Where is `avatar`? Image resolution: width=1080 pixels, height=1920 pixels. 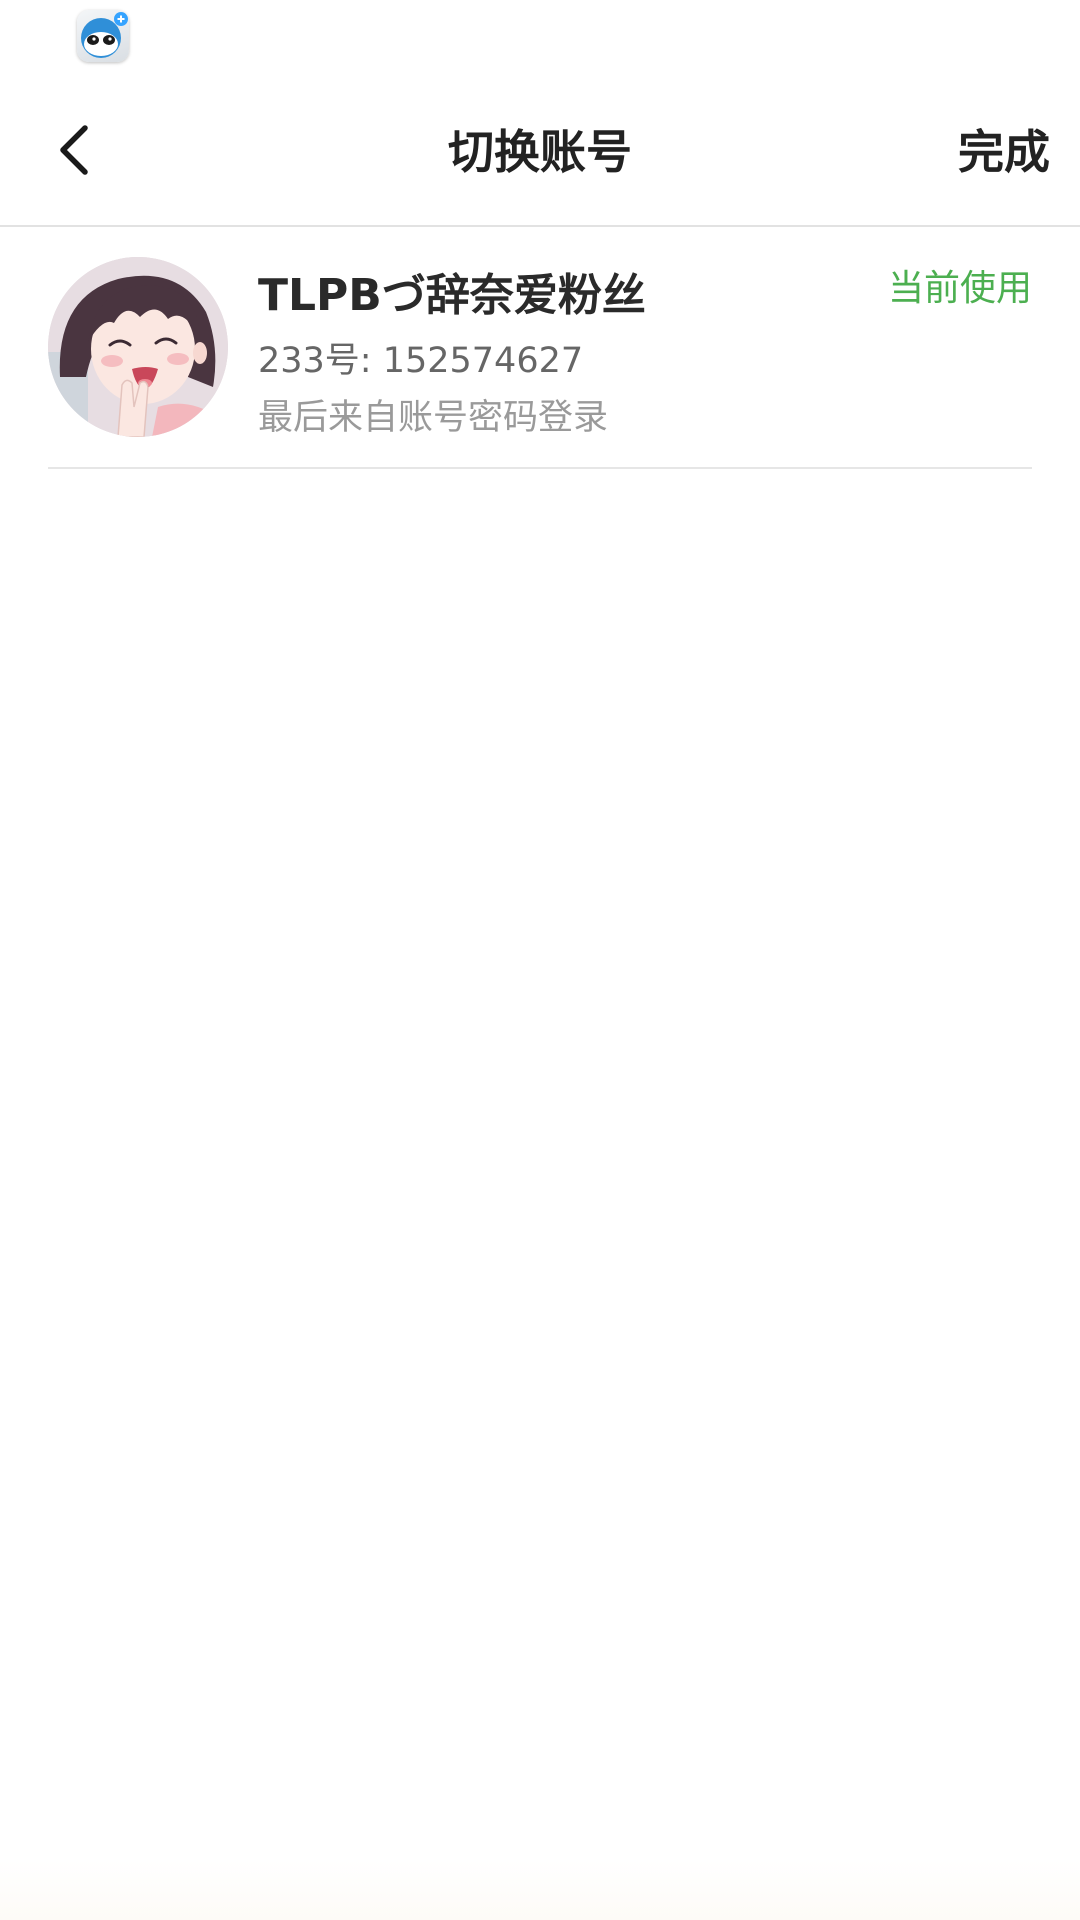
avatar is located at coordinates (138, 347).